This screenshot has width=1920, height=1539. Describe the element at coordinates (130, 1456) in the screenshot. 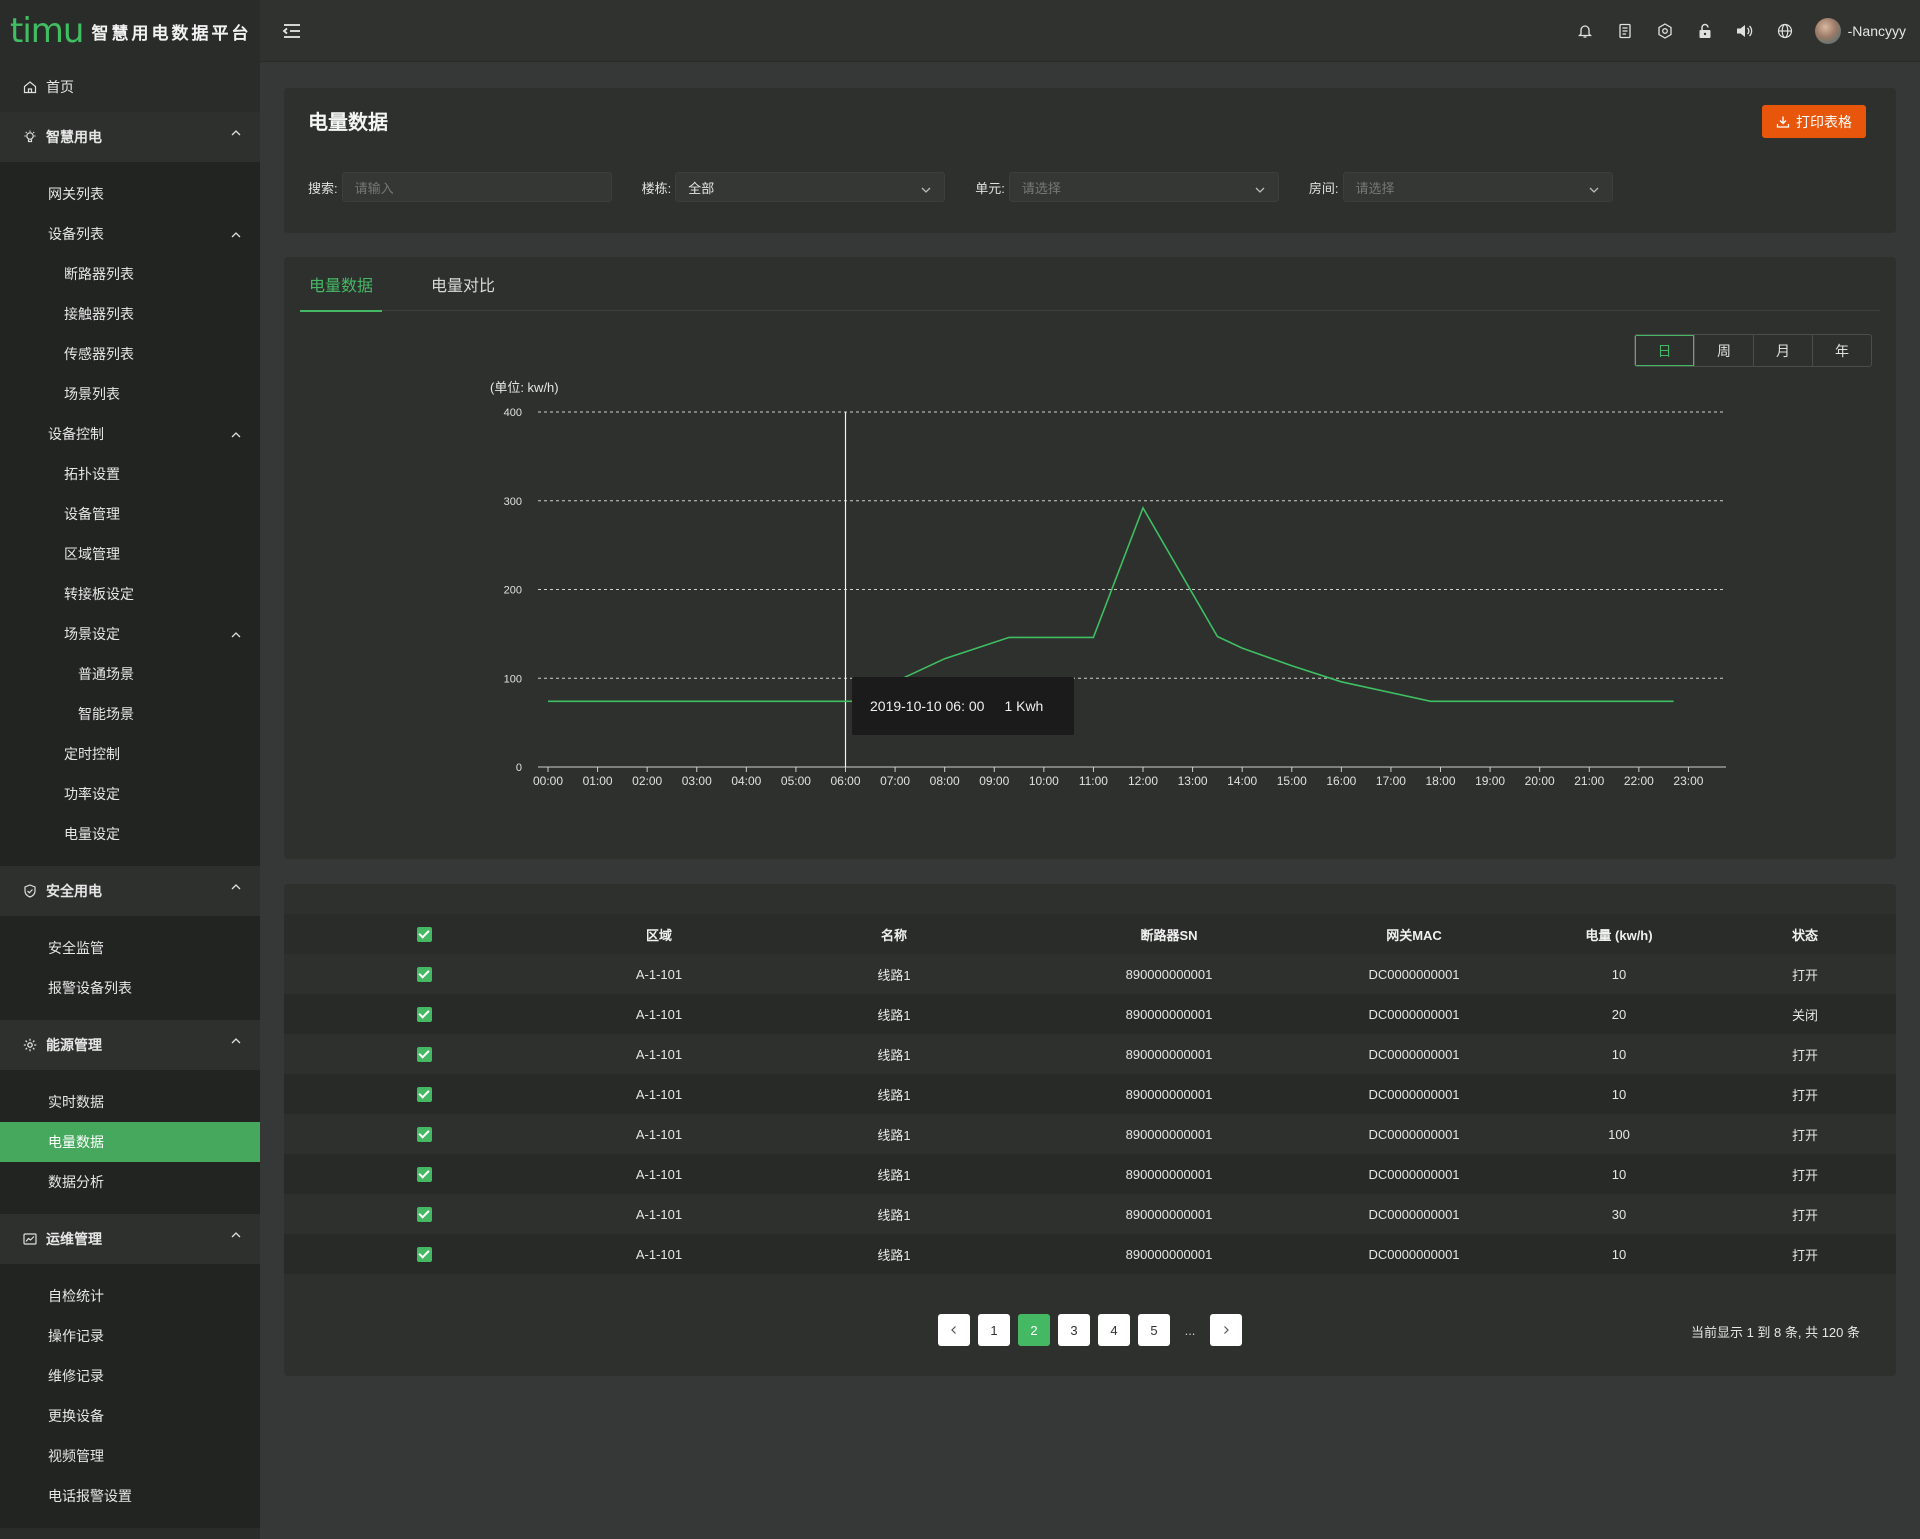

I see `sidebar-item-video-manage: 视频管理` at that location.